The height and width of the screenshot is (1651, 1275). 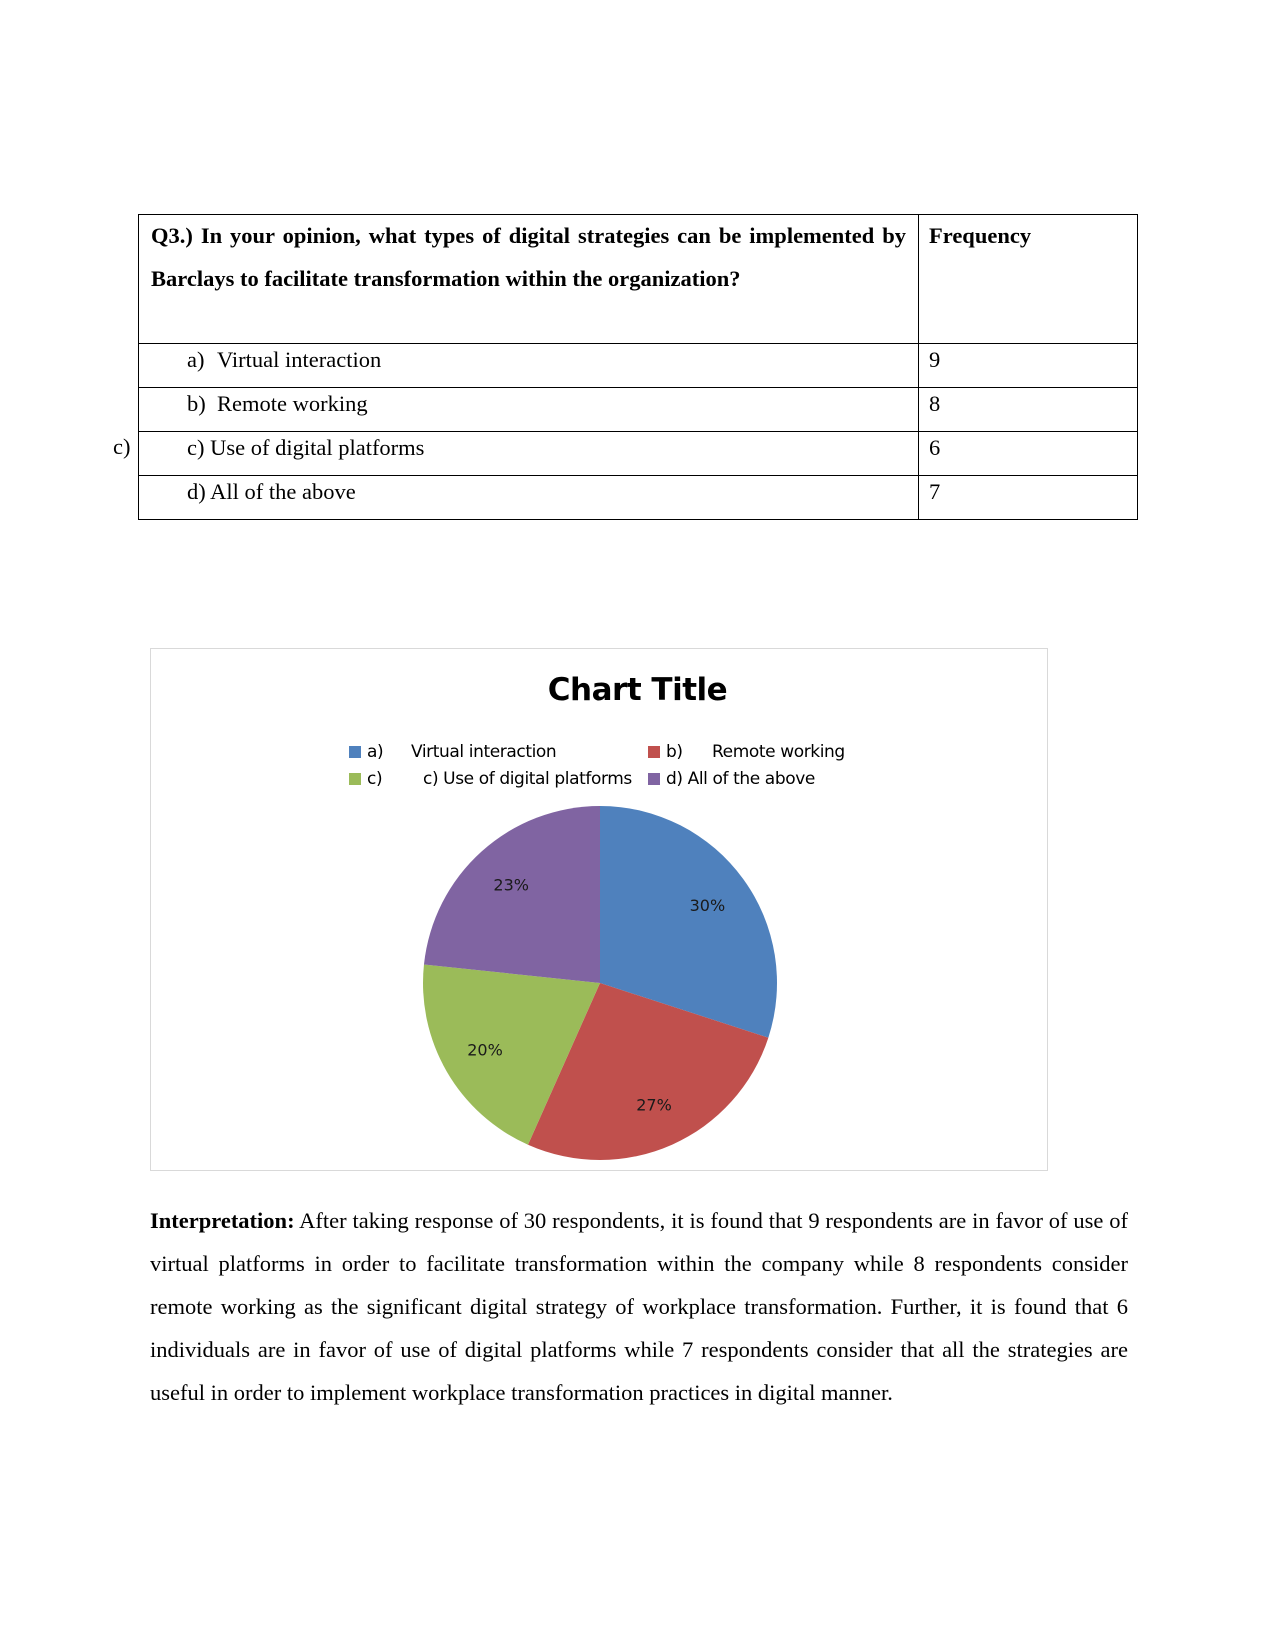 What do you see at coordinates (674, 752) in the screenshot?
I see `legend-key: b)` at bounding box center [674, 752].